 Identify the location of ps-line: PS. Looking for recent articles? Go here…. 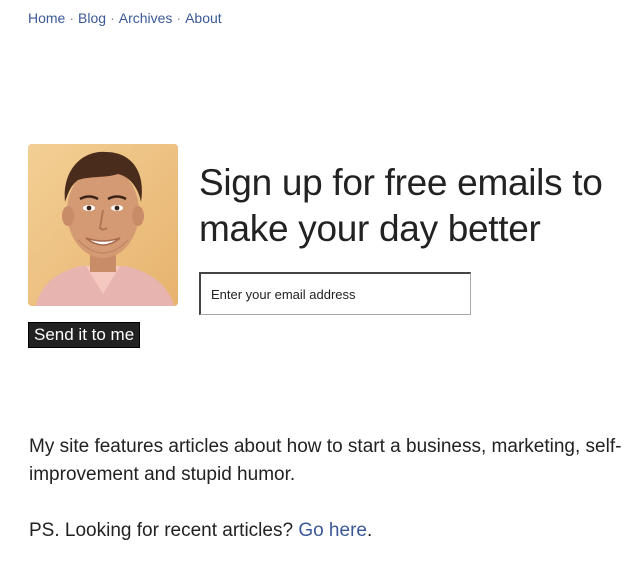
(326, 531).